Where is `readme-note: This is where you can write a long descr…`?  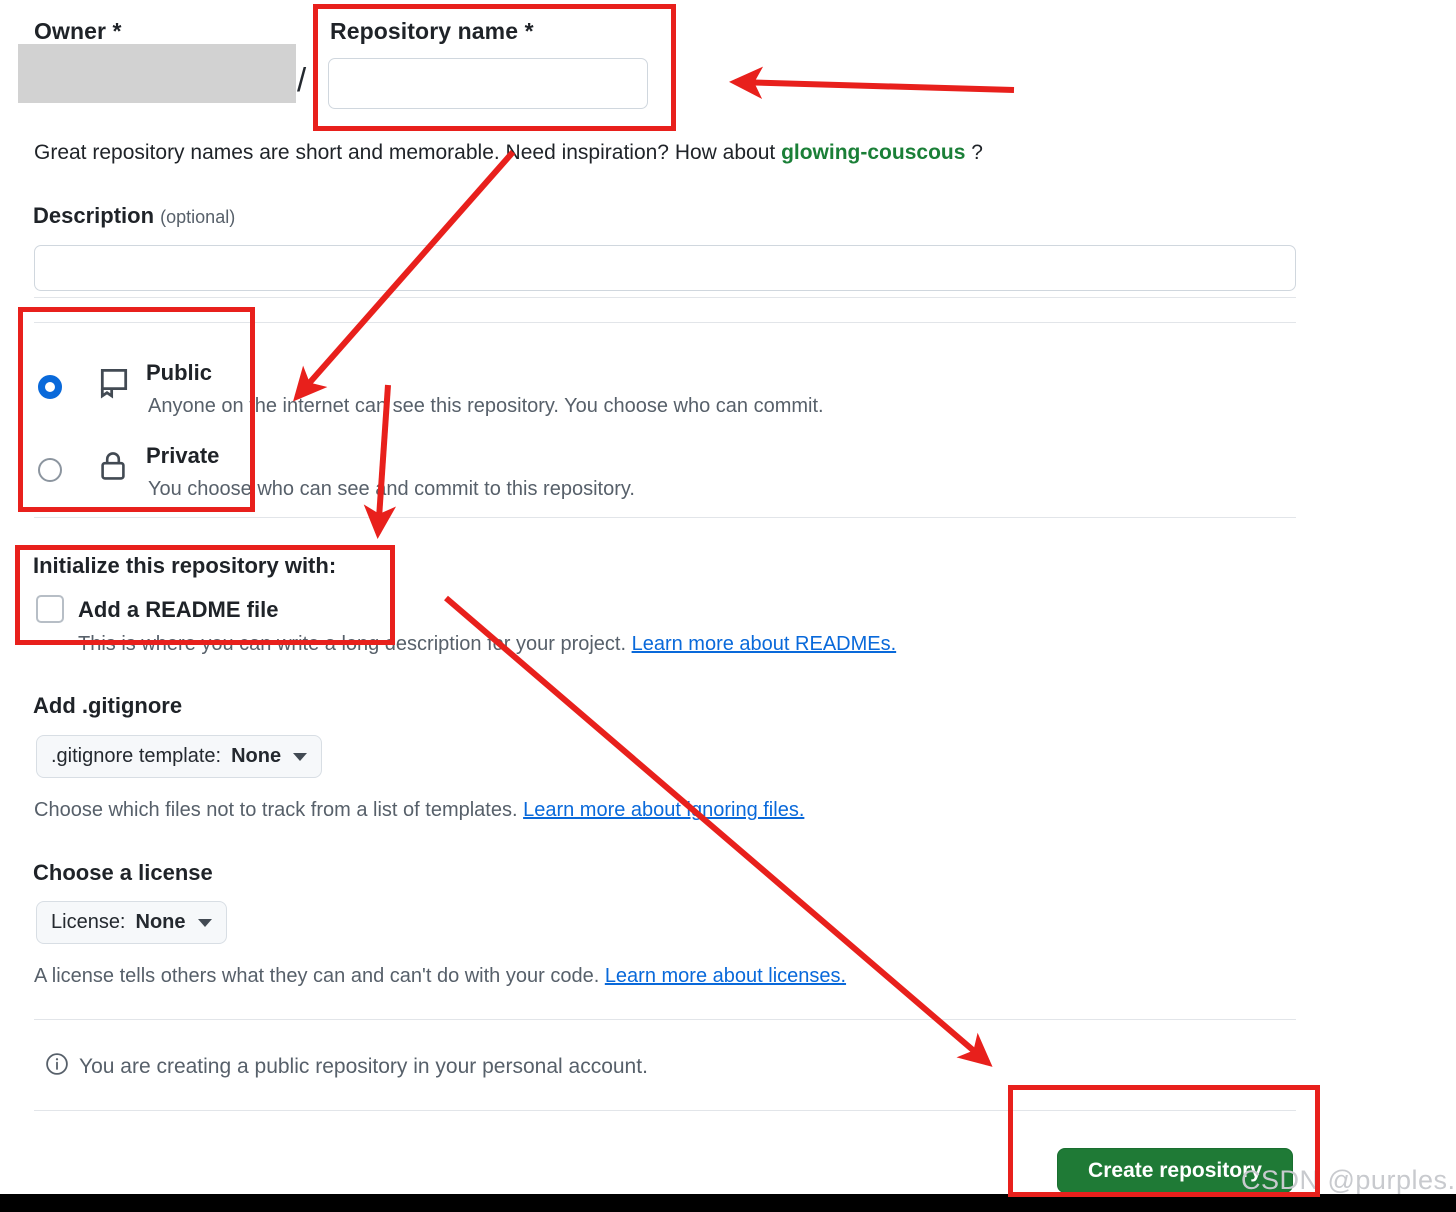
readme-note: This is where you can write a long descr… is located at coordinates (487, 644).